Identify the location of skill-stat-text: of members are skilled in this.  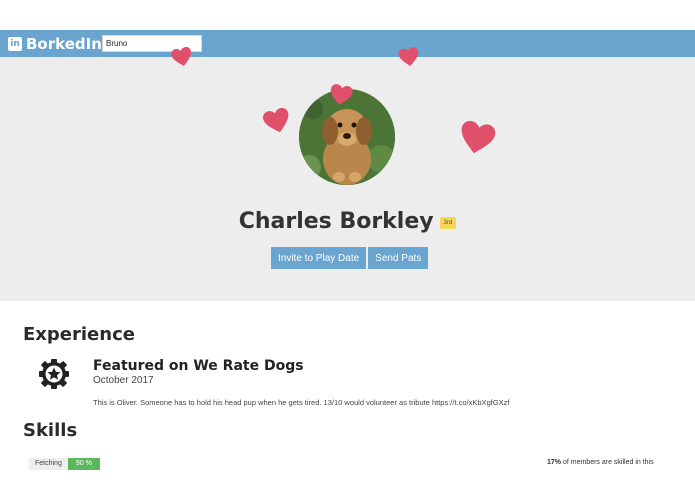
(607, 462).